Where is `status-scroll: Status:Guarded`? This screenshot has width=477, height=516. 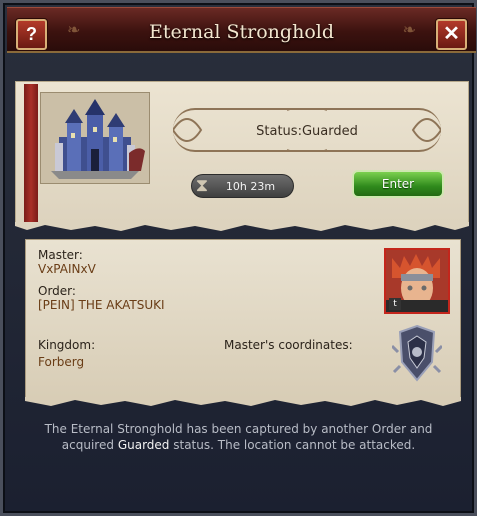 status-scroll: Status:Guarded is located at coordinates (307, 130).